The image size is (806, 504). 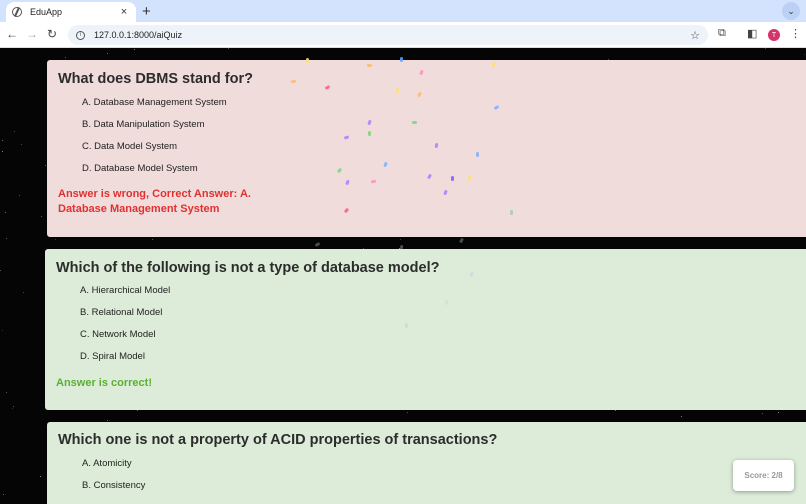 I want to click on option-c: C. Network Model, so click(x=118, y=334).